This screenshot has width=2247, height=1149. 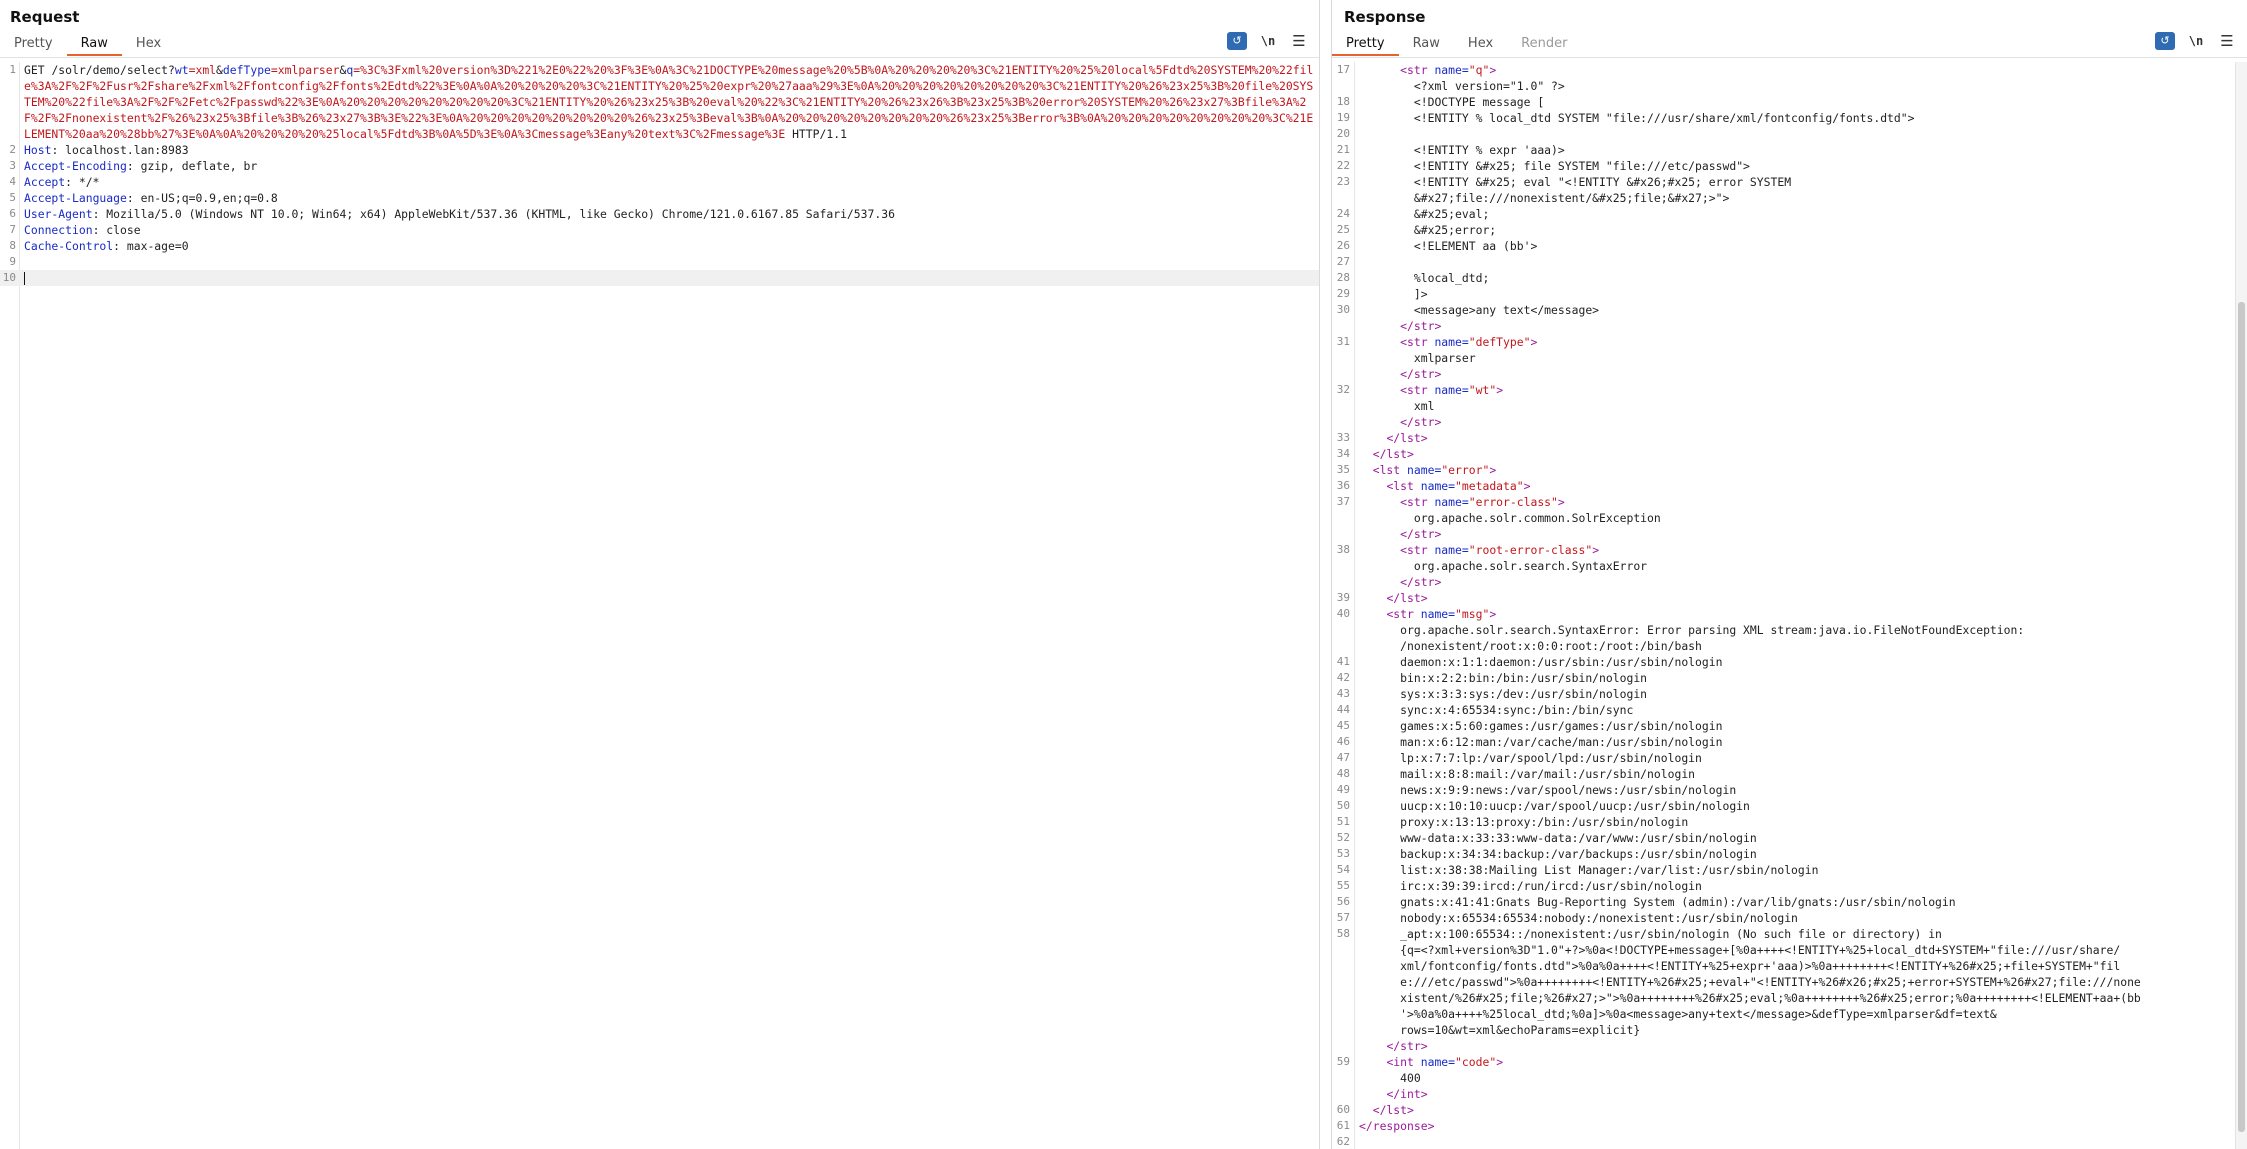 What do you see at coordinates (1343, 837) in the screenshot?
I see `line-number: 52` at bounding box center [1343, 837].